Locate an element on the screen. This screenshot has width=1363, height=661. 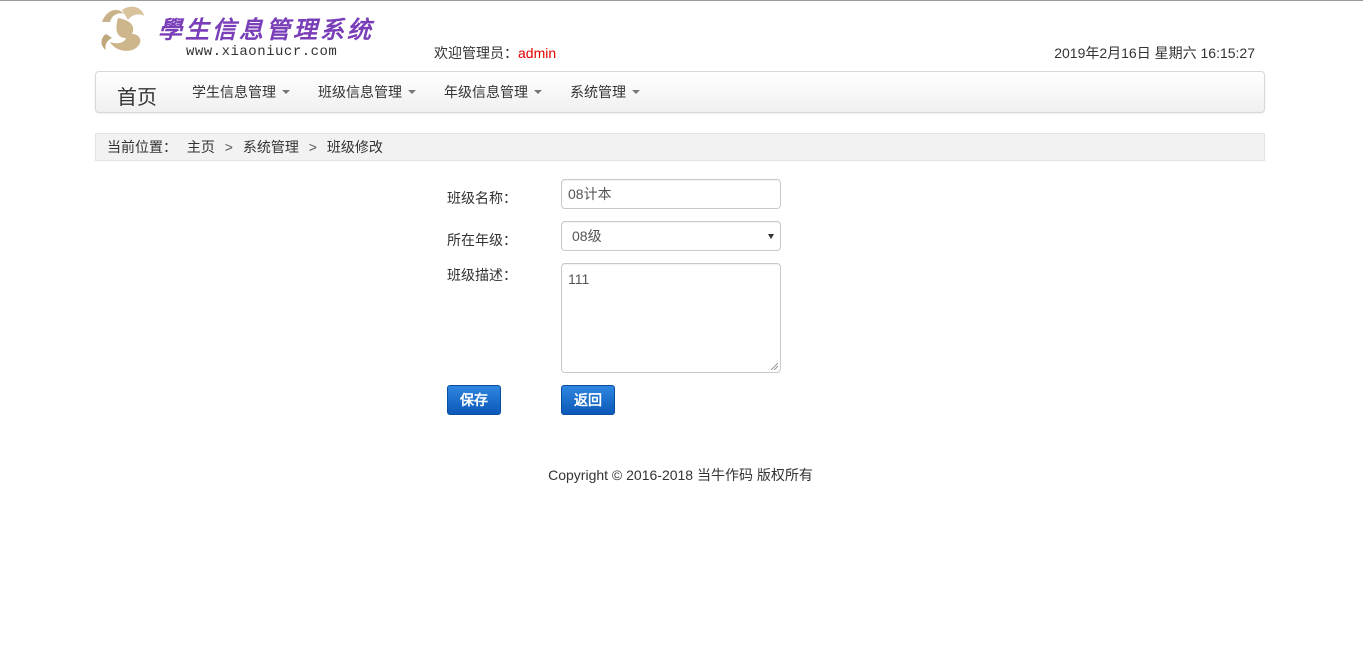
class-name-input is located at coordinates (671, 194).